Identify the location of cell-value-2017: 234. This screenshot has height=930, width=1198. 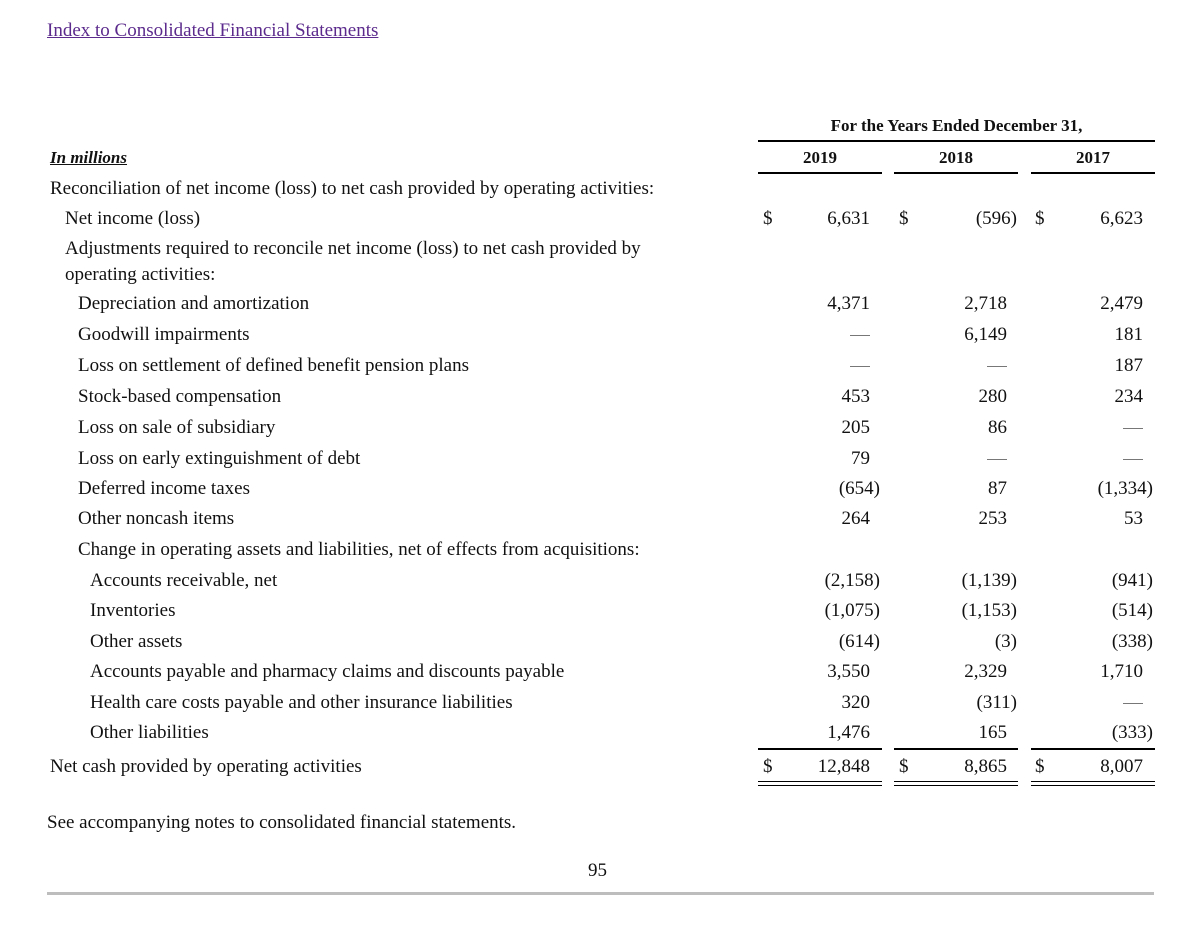
(1129, 396).